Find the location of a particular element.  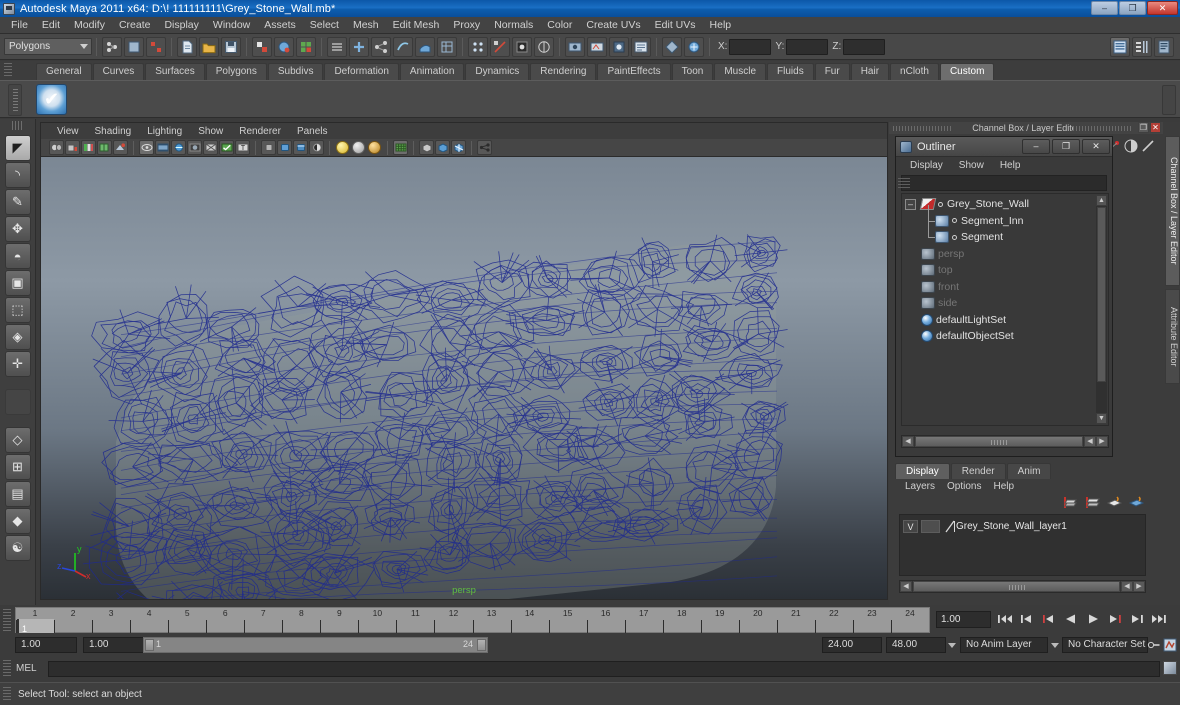

dynamics-icon is located at coordinates (500, 46).